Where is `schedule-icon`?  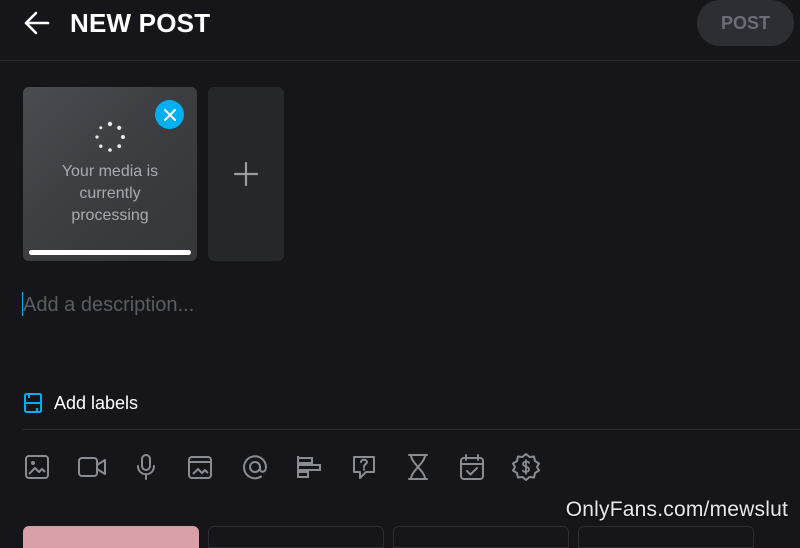 schedule-icon is located at coordinates (472, 467).